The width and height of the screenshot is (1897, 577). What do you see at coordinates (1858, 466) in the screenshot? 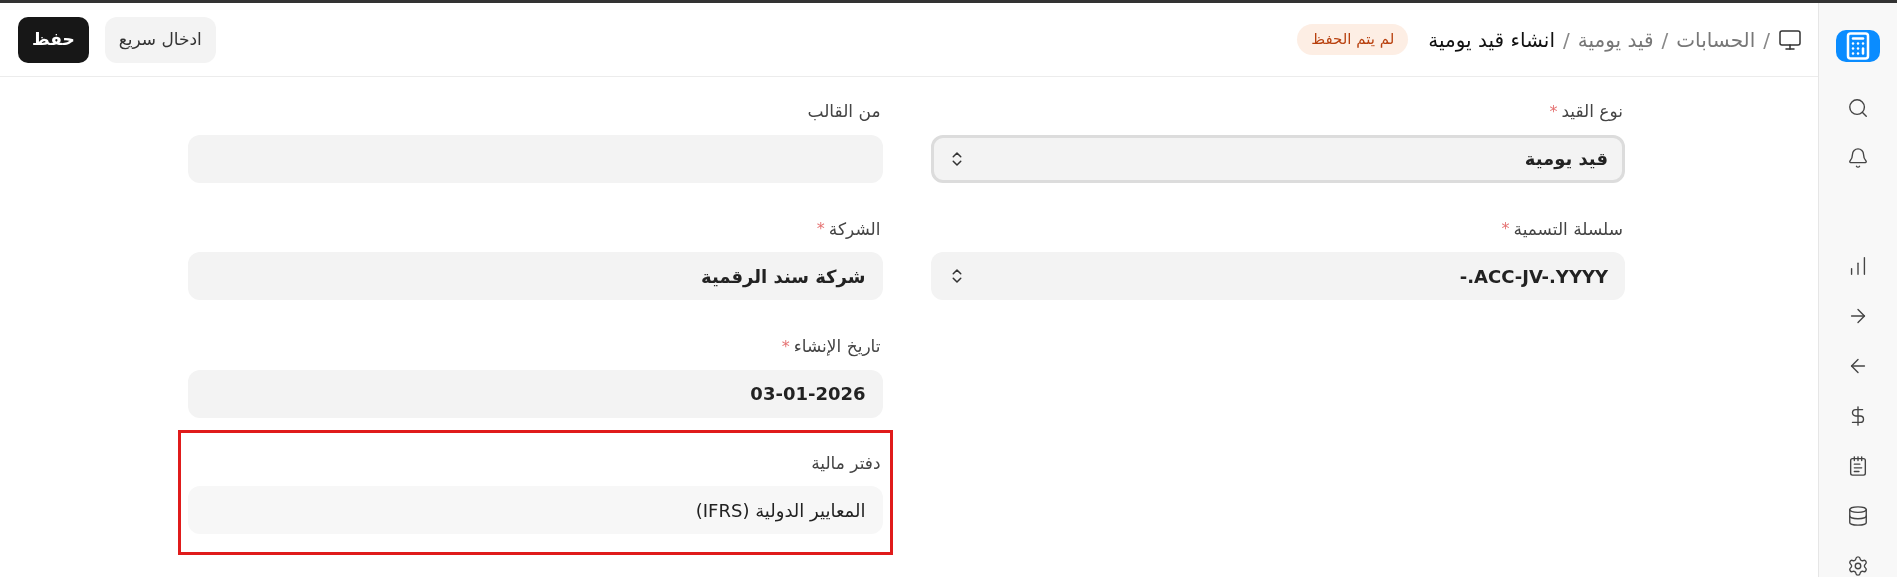
I see `notepad-icon` at bounding box center [1858, 466].